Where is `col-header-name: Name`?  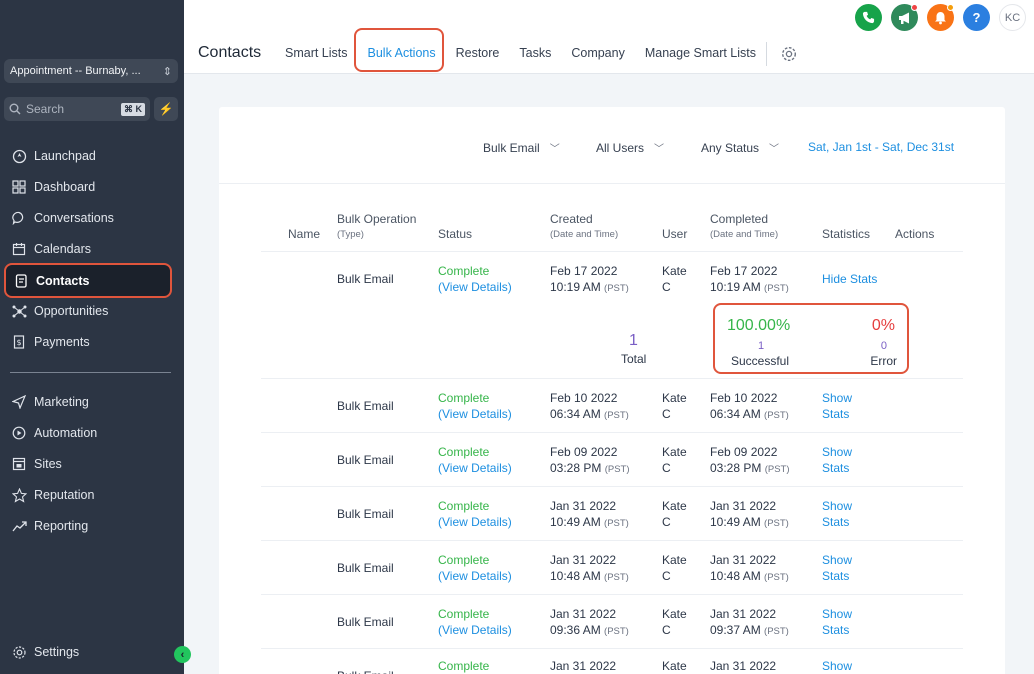 col-header-name: Name is located at coordinates (304, 234).